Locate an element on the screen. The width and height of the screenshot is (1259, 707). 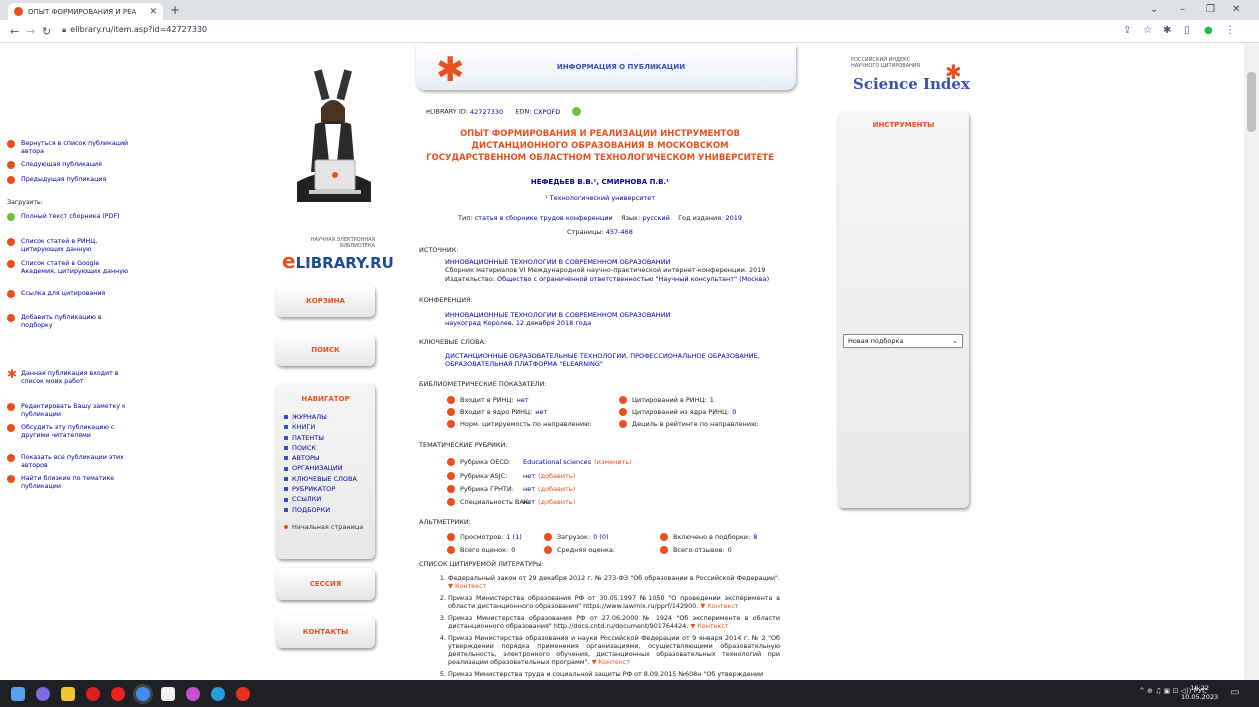
navigator-item: ОРГАНИЗАЦИИ is located at coordinates (325, 468).